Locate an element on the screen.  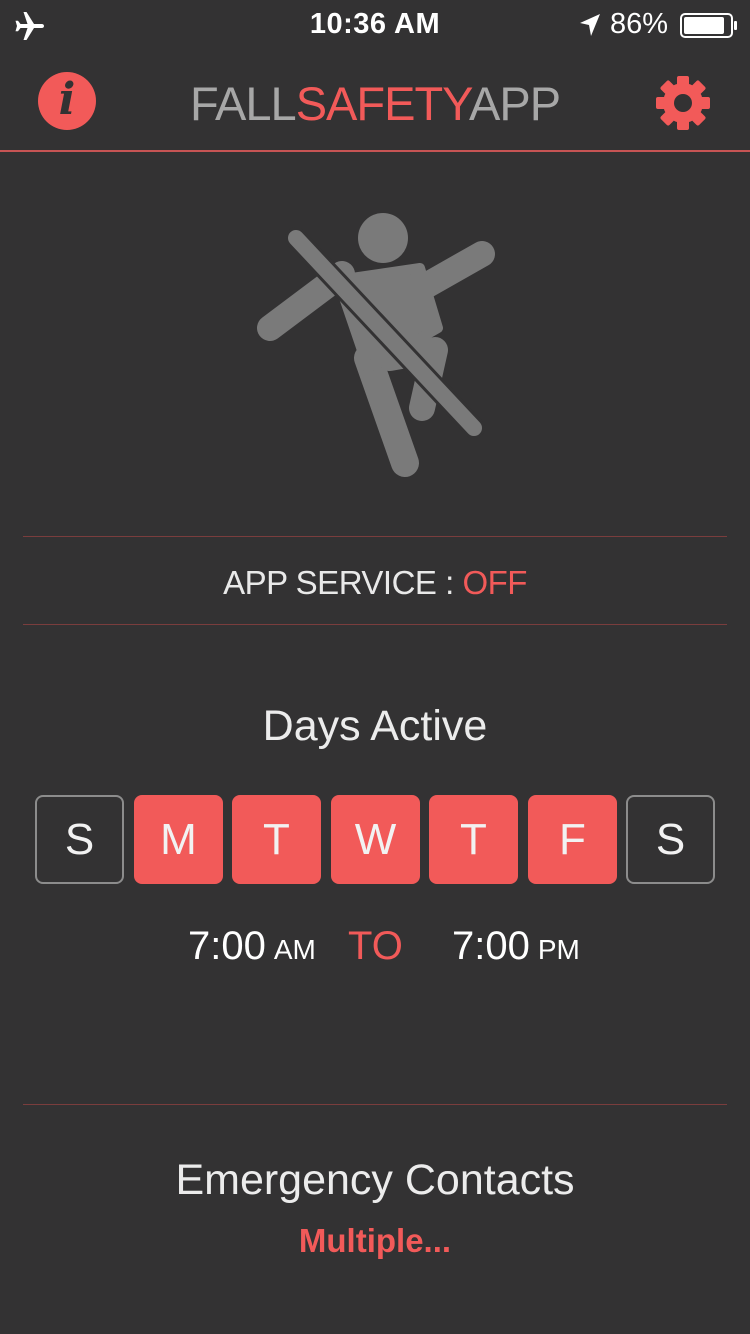
days-selector: S M T W T F S is located at coordinates (375, 839).